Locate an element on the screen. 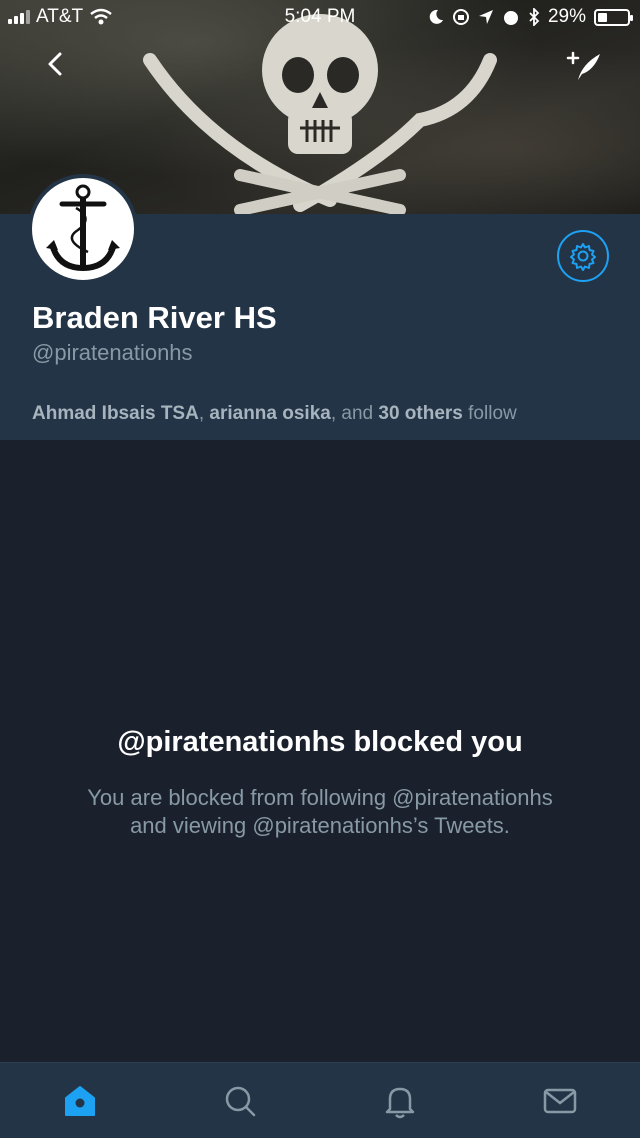 The image size is (640, 1138). status-bar: AT&T 5:04 PM 29% is located at coordinates (320, 17).